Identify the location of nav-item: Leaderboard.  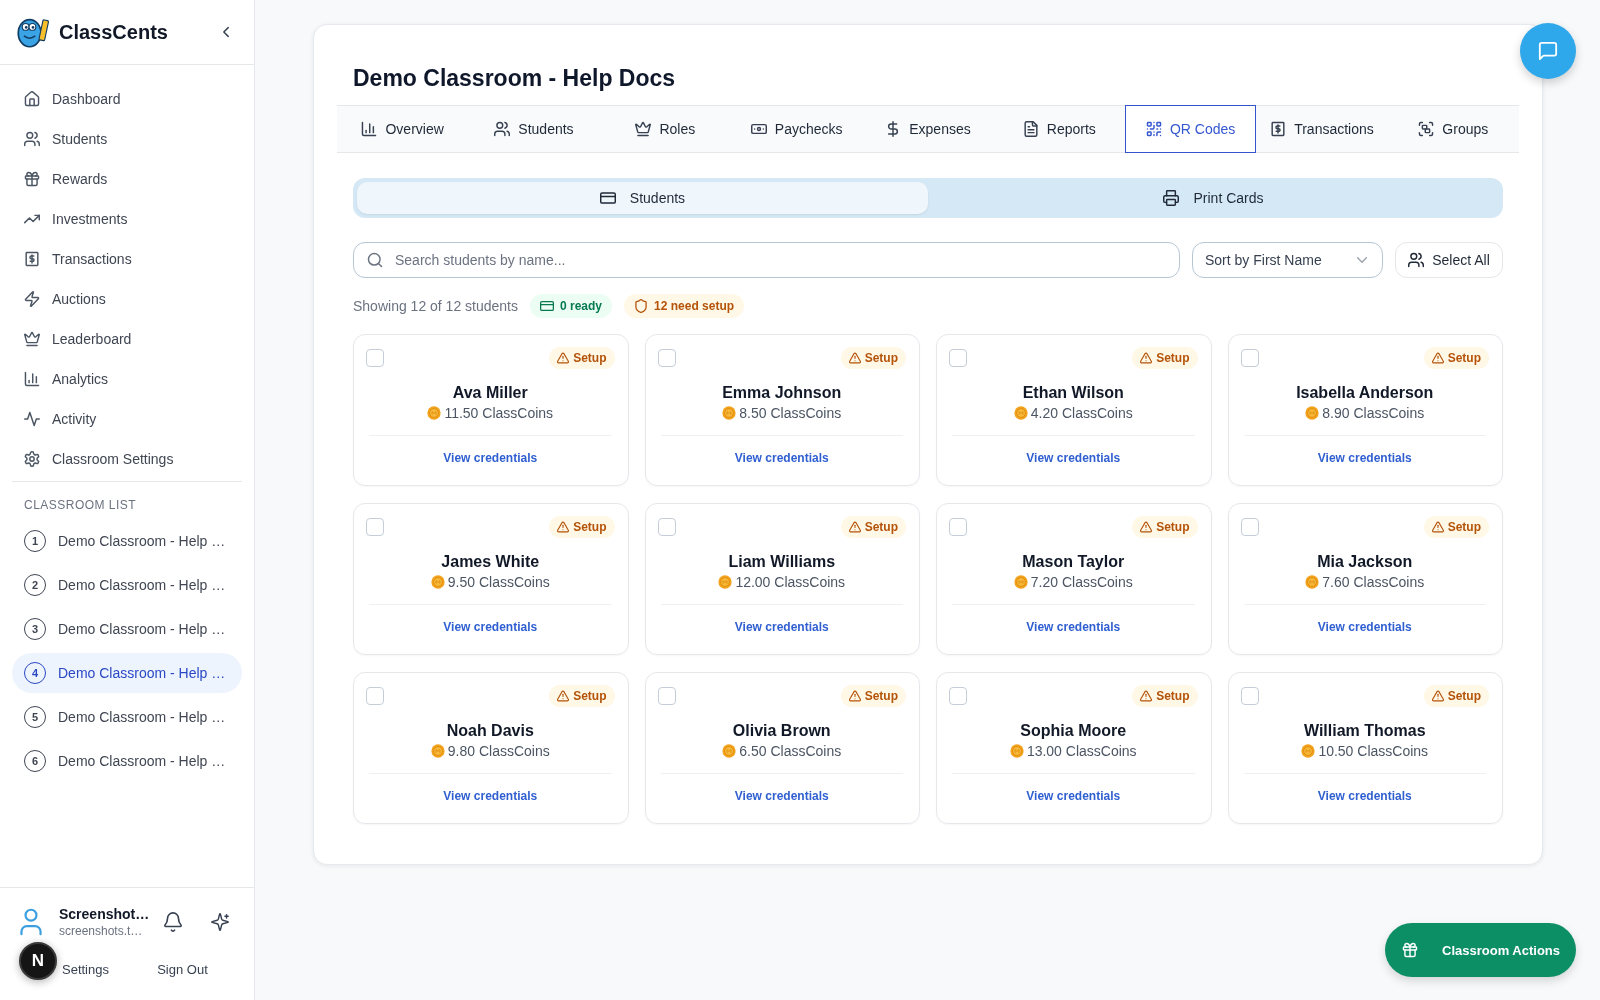
(127, 339).